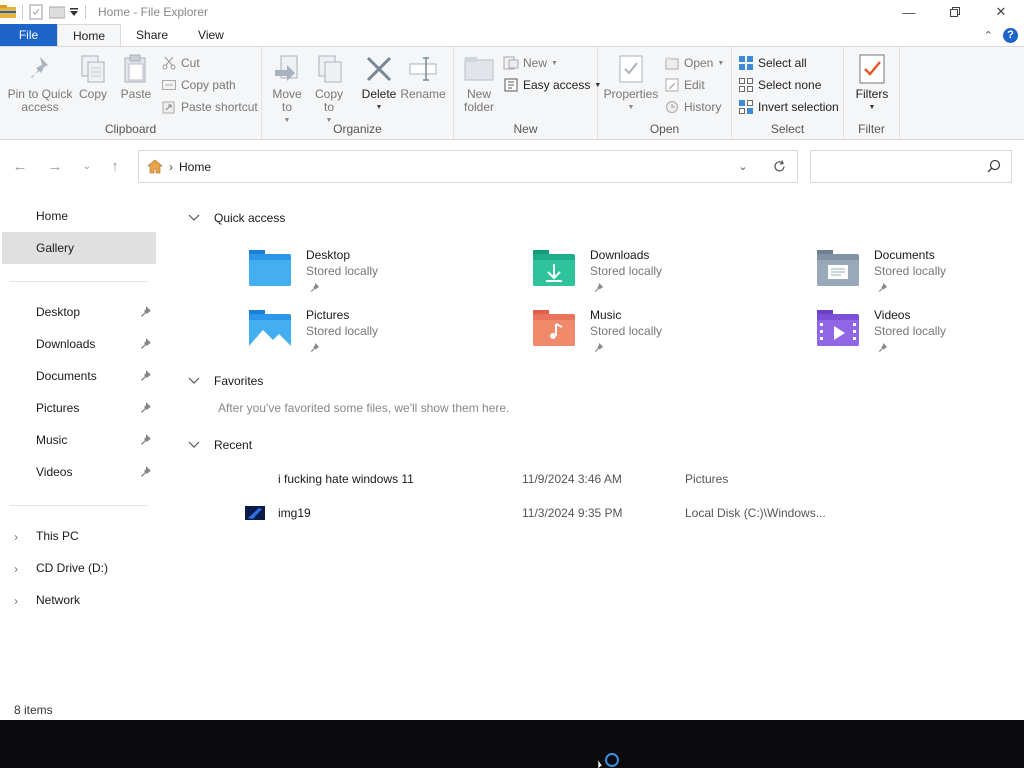 This screenshot has width=1024, height=768. Describe the element at coordinates (211, 35) in the screenshot. I see `tab-view: View` at that location.